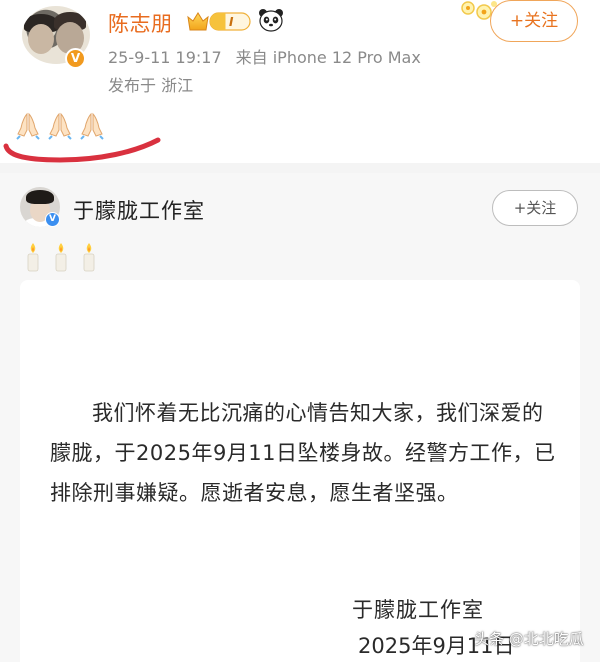 The height and width of the screenshot is (662, 600). I want to click on vip-level-badge-icon: I, so click(219, 21).